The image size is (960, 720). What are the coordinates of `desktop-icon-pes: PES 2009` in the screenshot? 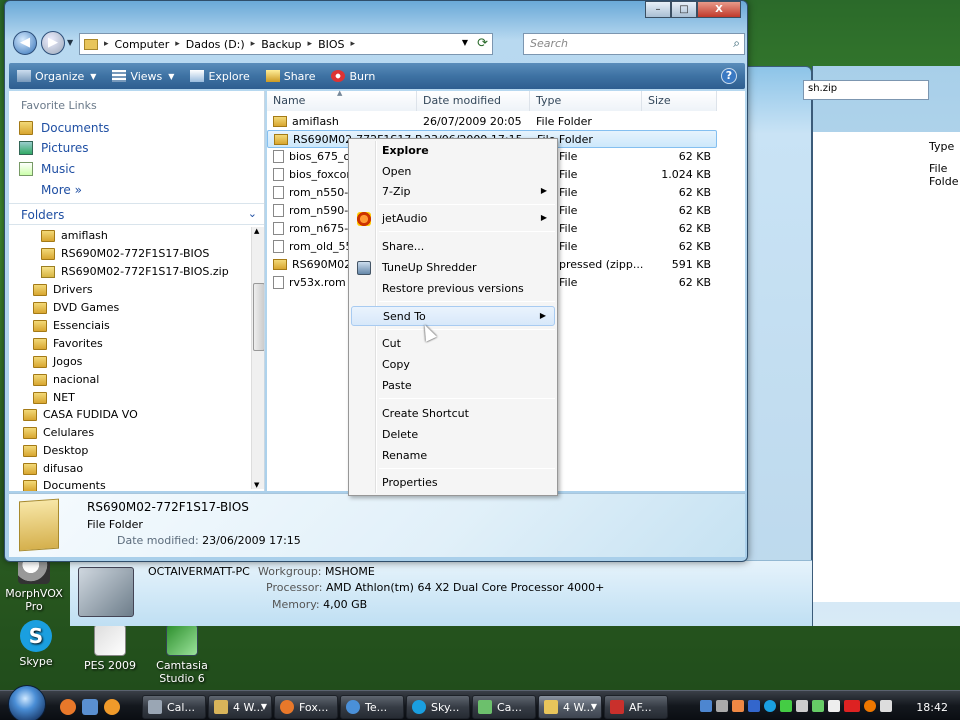 It's located at (110, 648).